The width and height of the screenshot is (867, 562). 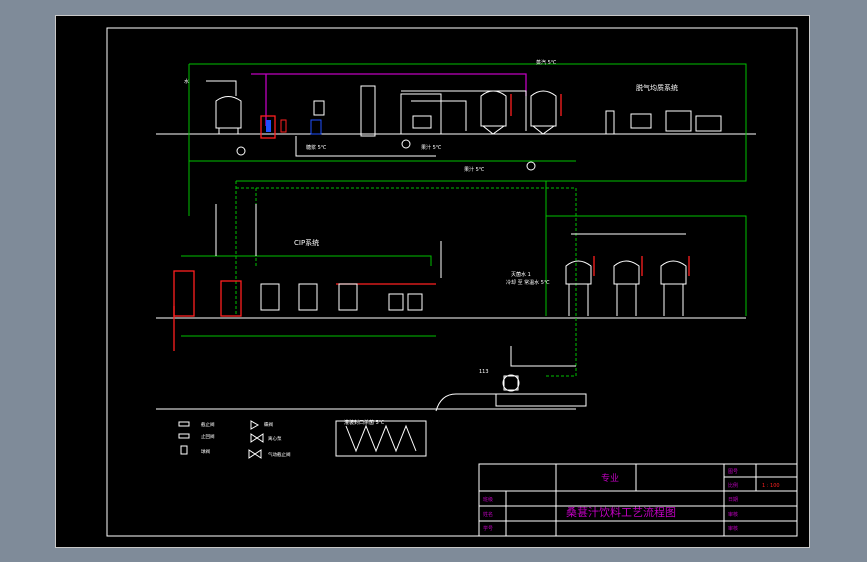 I want to click on legend-pneumatic: 气动截止阀, so click(x=279, y=454).